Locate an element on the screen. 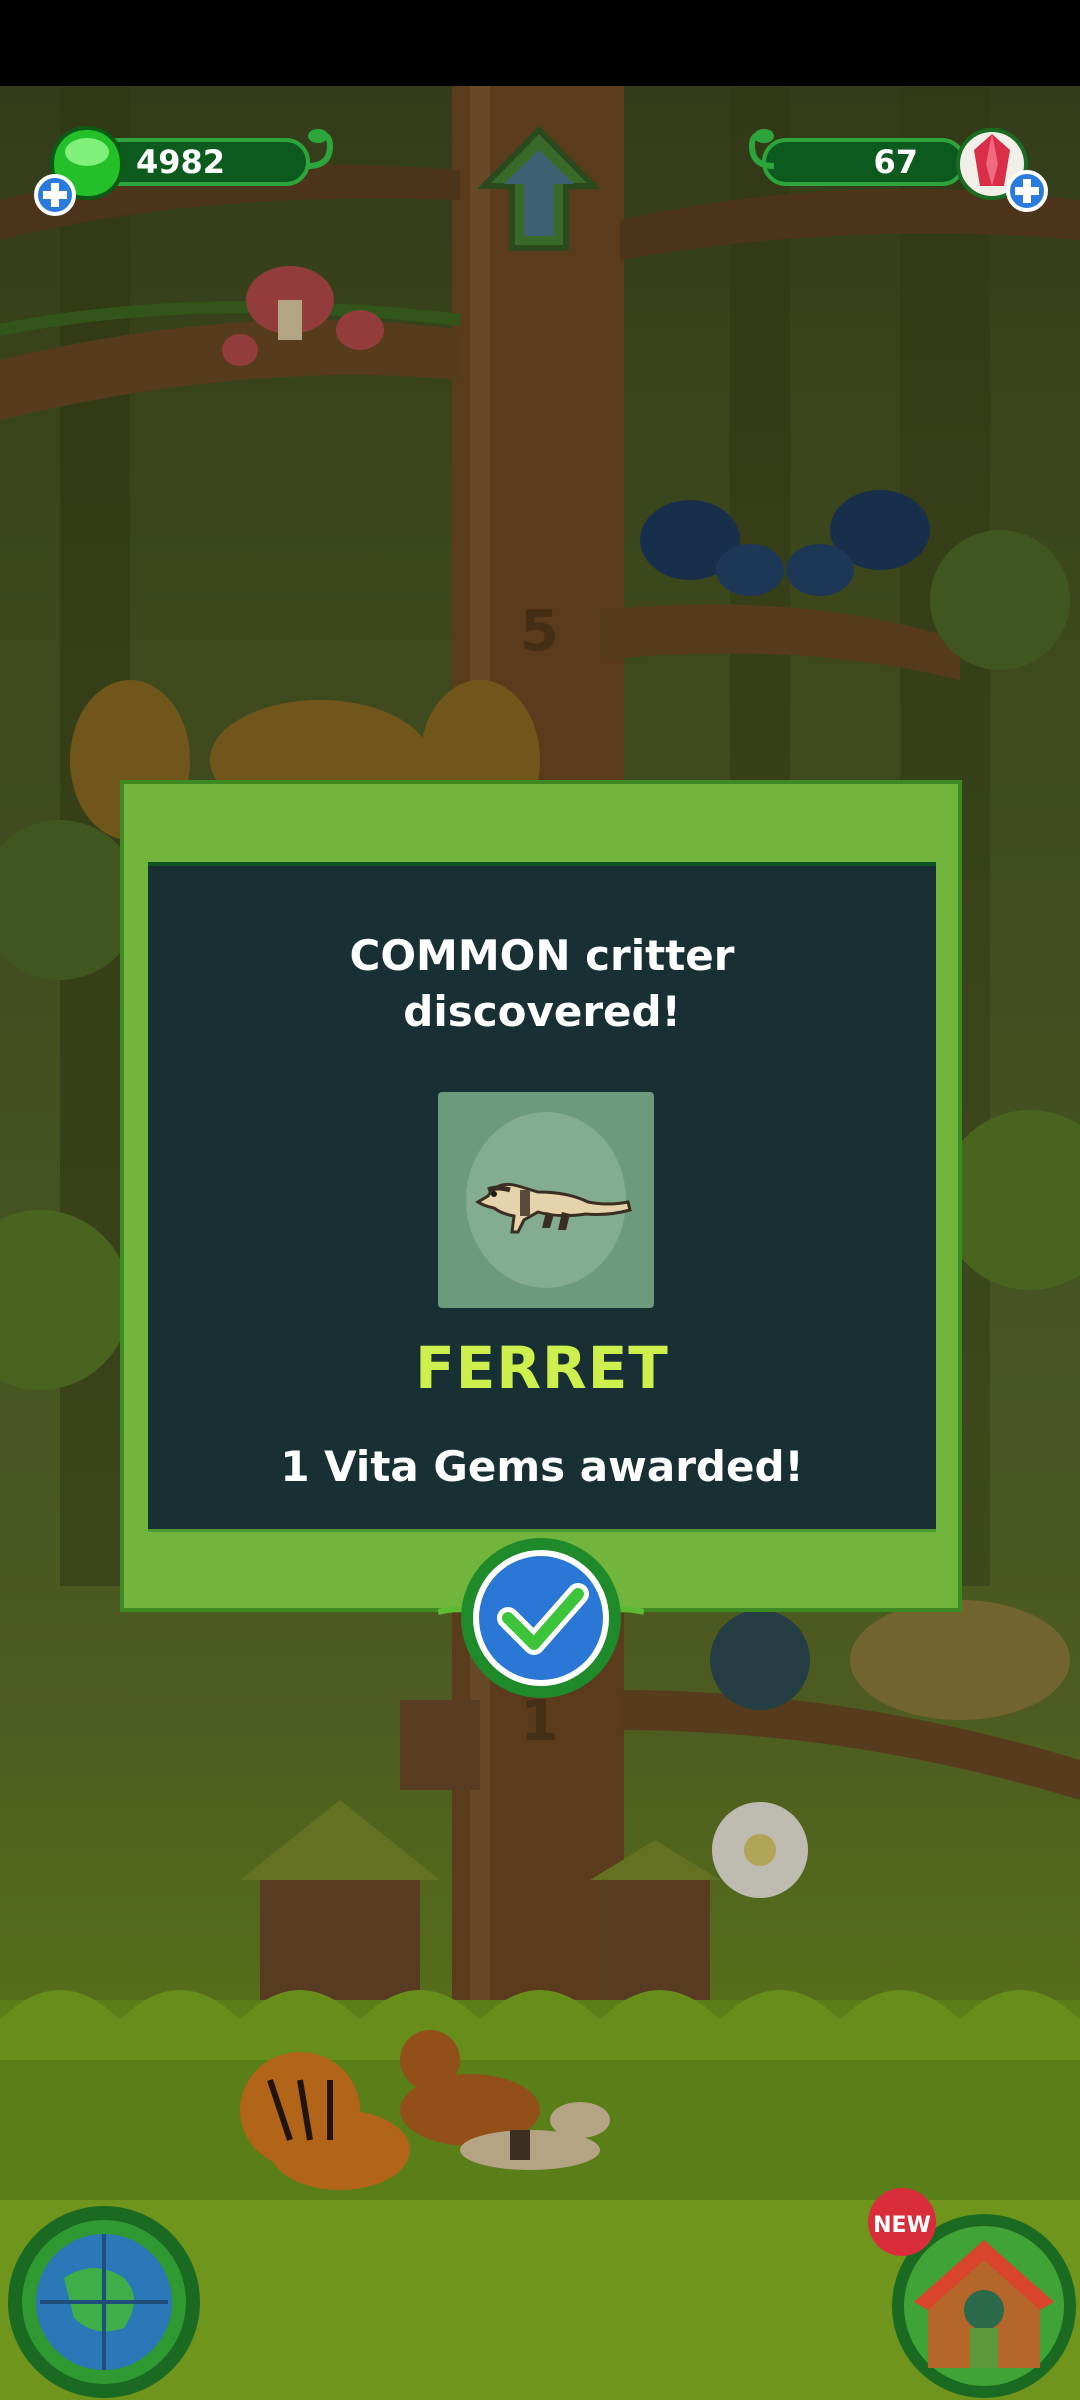 The height and width of the screenshot is (2400, 1080). house-button: NEW is located at coordinates (969, 2289).